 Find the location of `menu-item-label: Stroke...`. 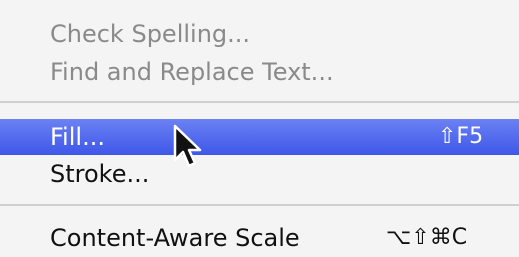

menu-item-label: Stroke... is located at coordinates (100, 174).